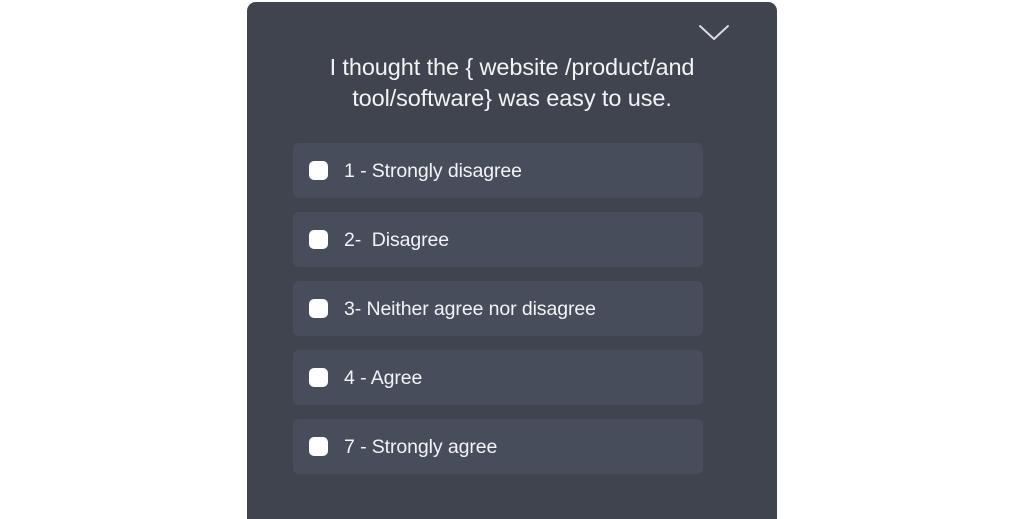 The height and width of the screenshot is (519, 1024). I want to click on option-row: 7 - Strongly agree, so click(498, 446).